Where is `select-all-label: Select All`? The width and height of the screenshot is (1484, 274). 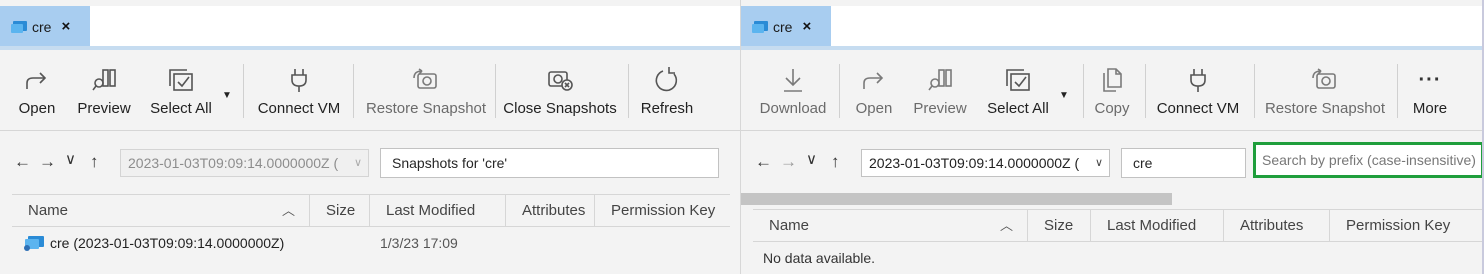 select-all-label: Select All is located at coordinates (1018, 108).